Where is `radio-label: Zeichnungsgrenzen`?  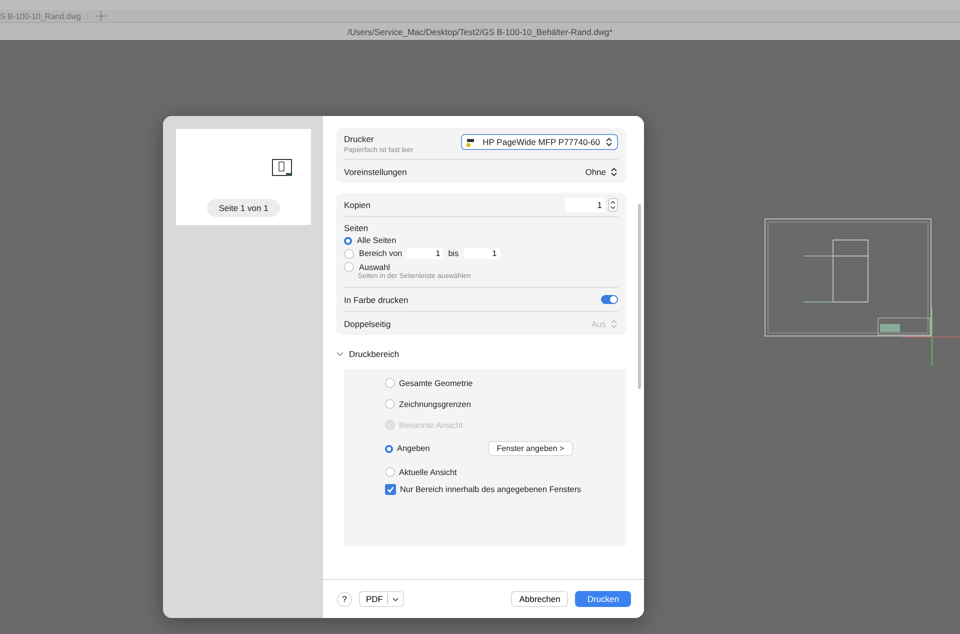
radio-label: Zeichnungsgrenzen is located at coordinates (435, 404).